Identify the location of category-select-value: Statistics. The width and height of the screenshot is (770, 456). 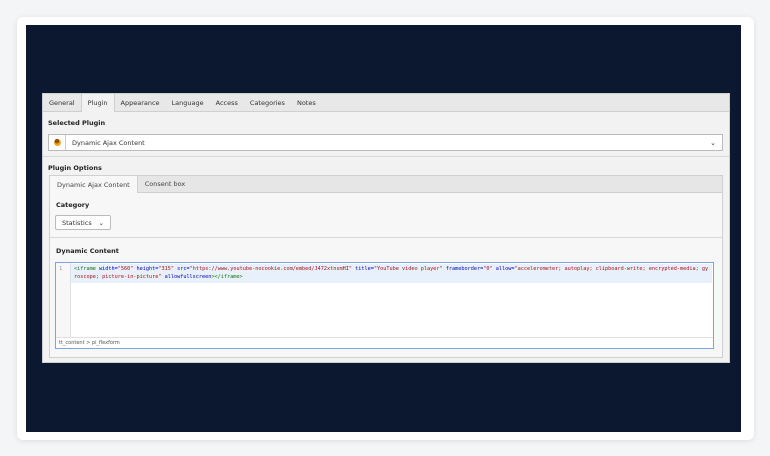
(77, 222).